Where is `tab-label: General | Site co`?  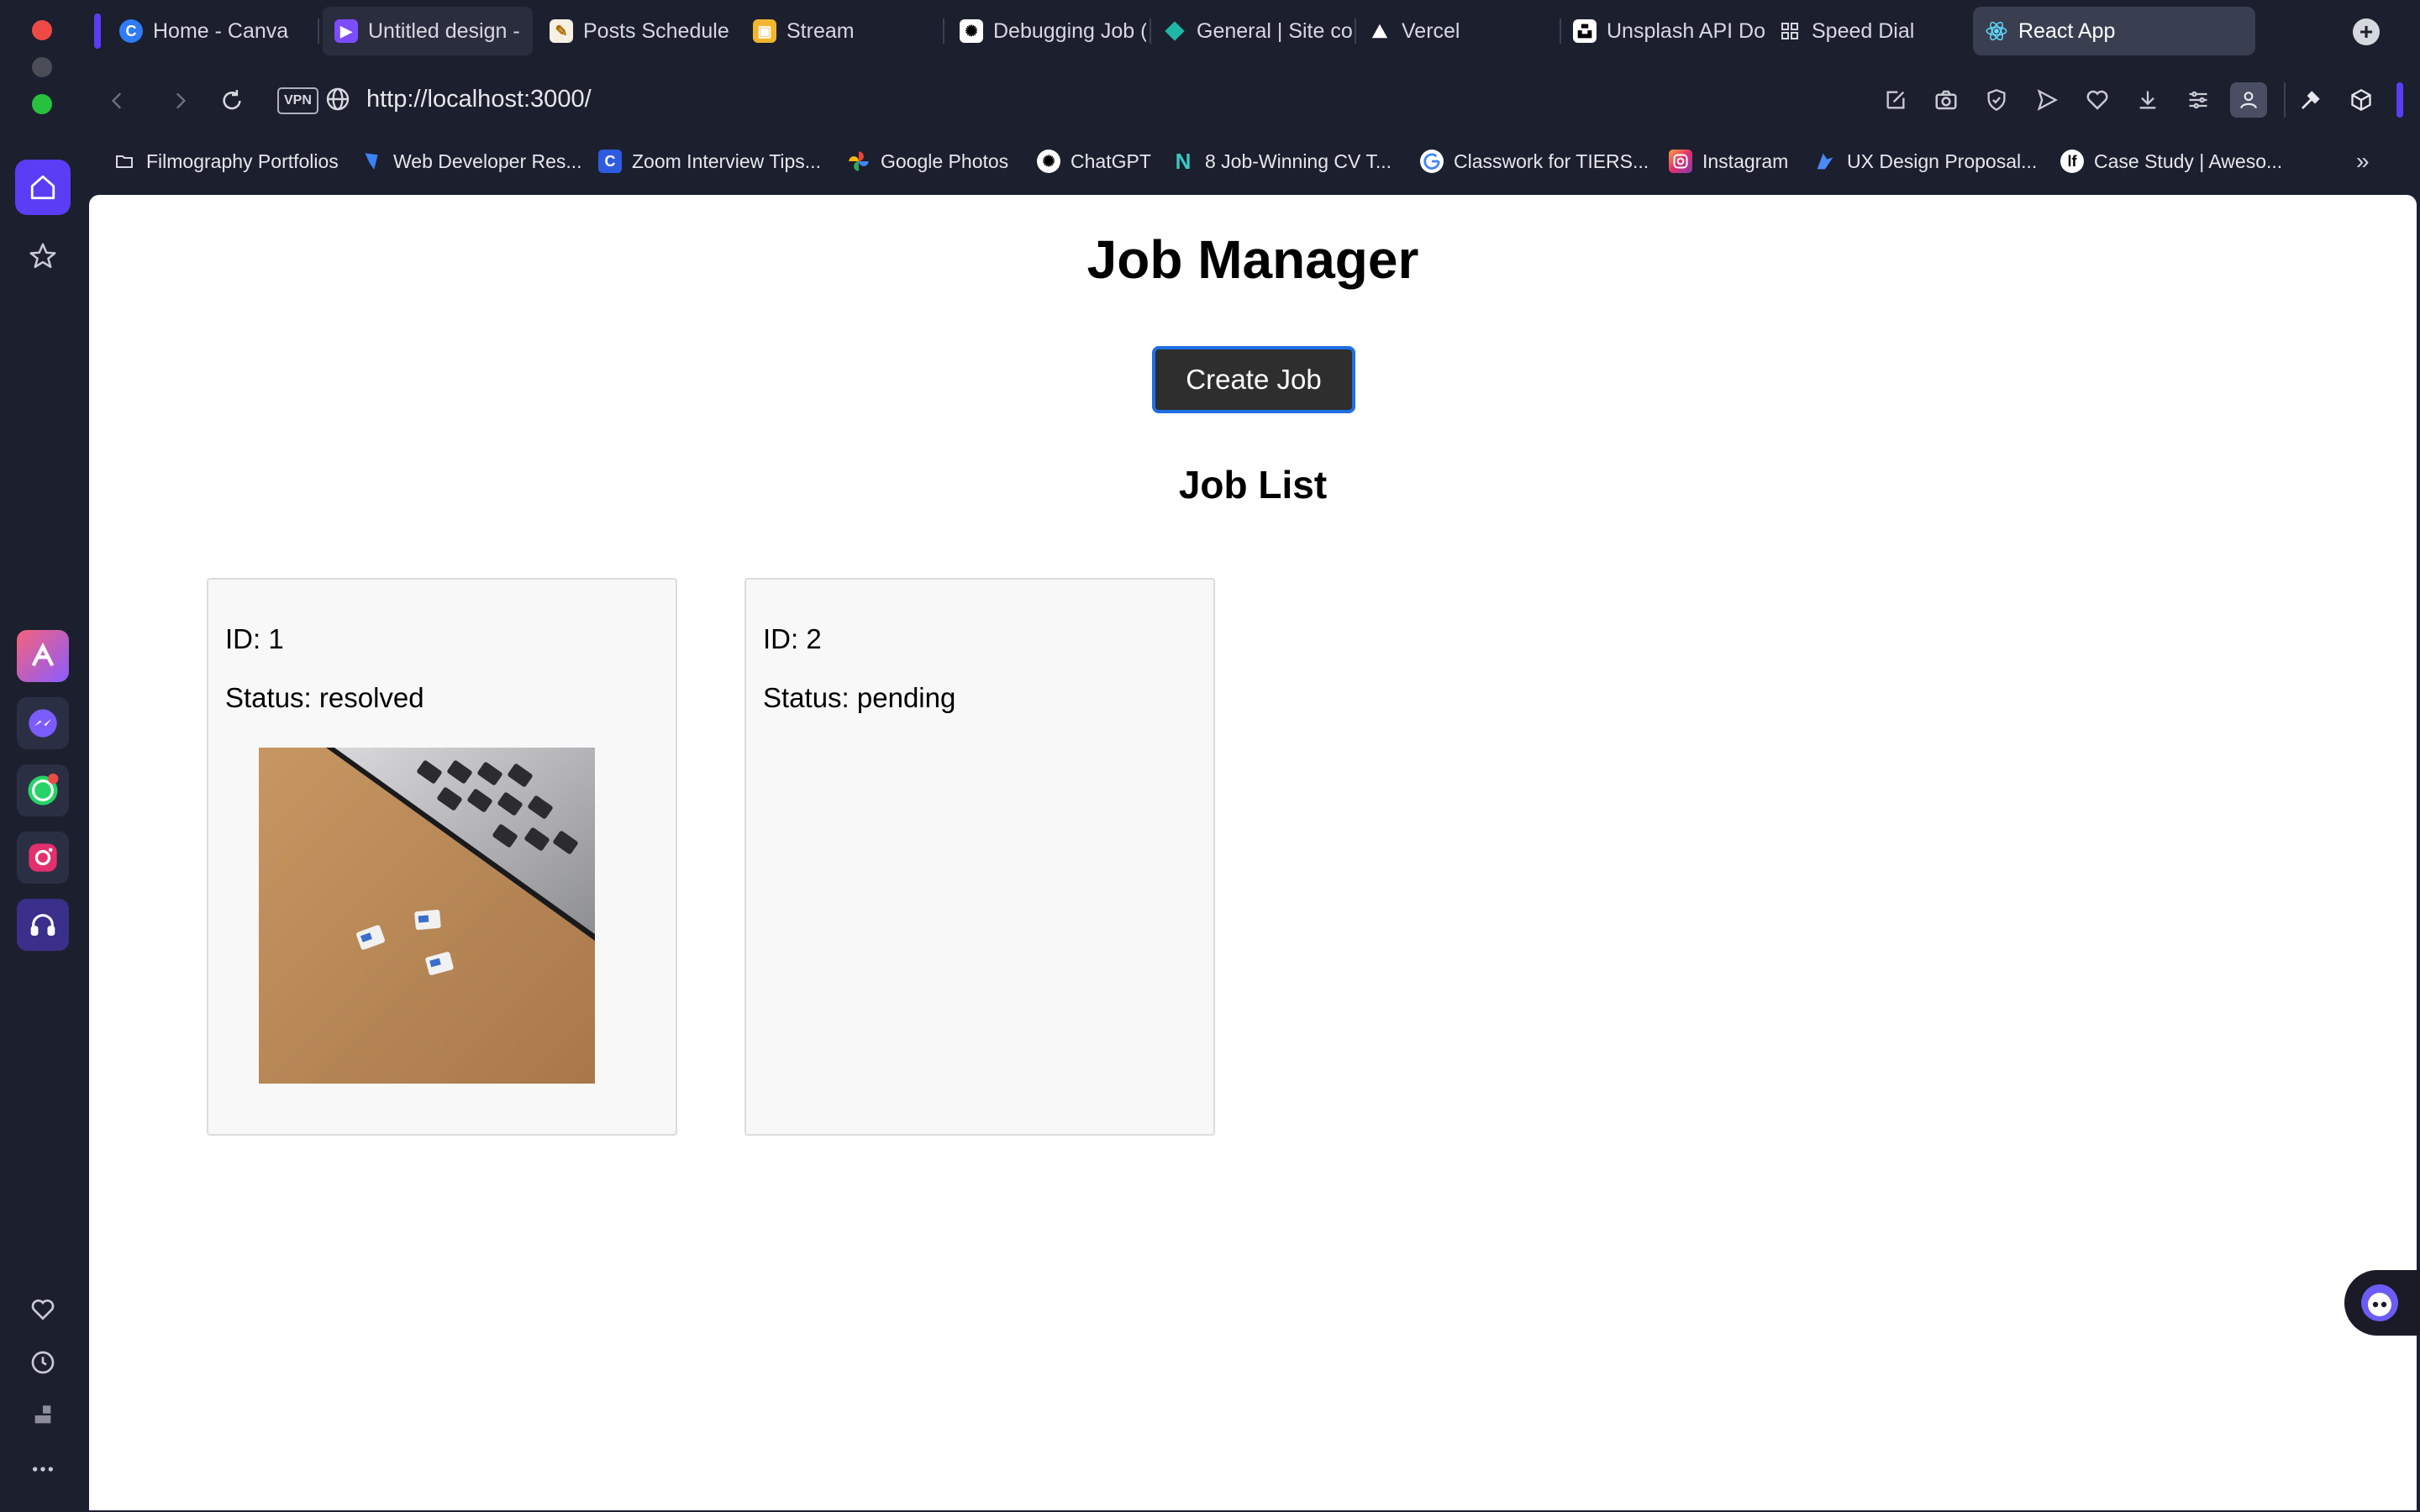 tab-label: General | Site co is located at coordinates (1275, 30).